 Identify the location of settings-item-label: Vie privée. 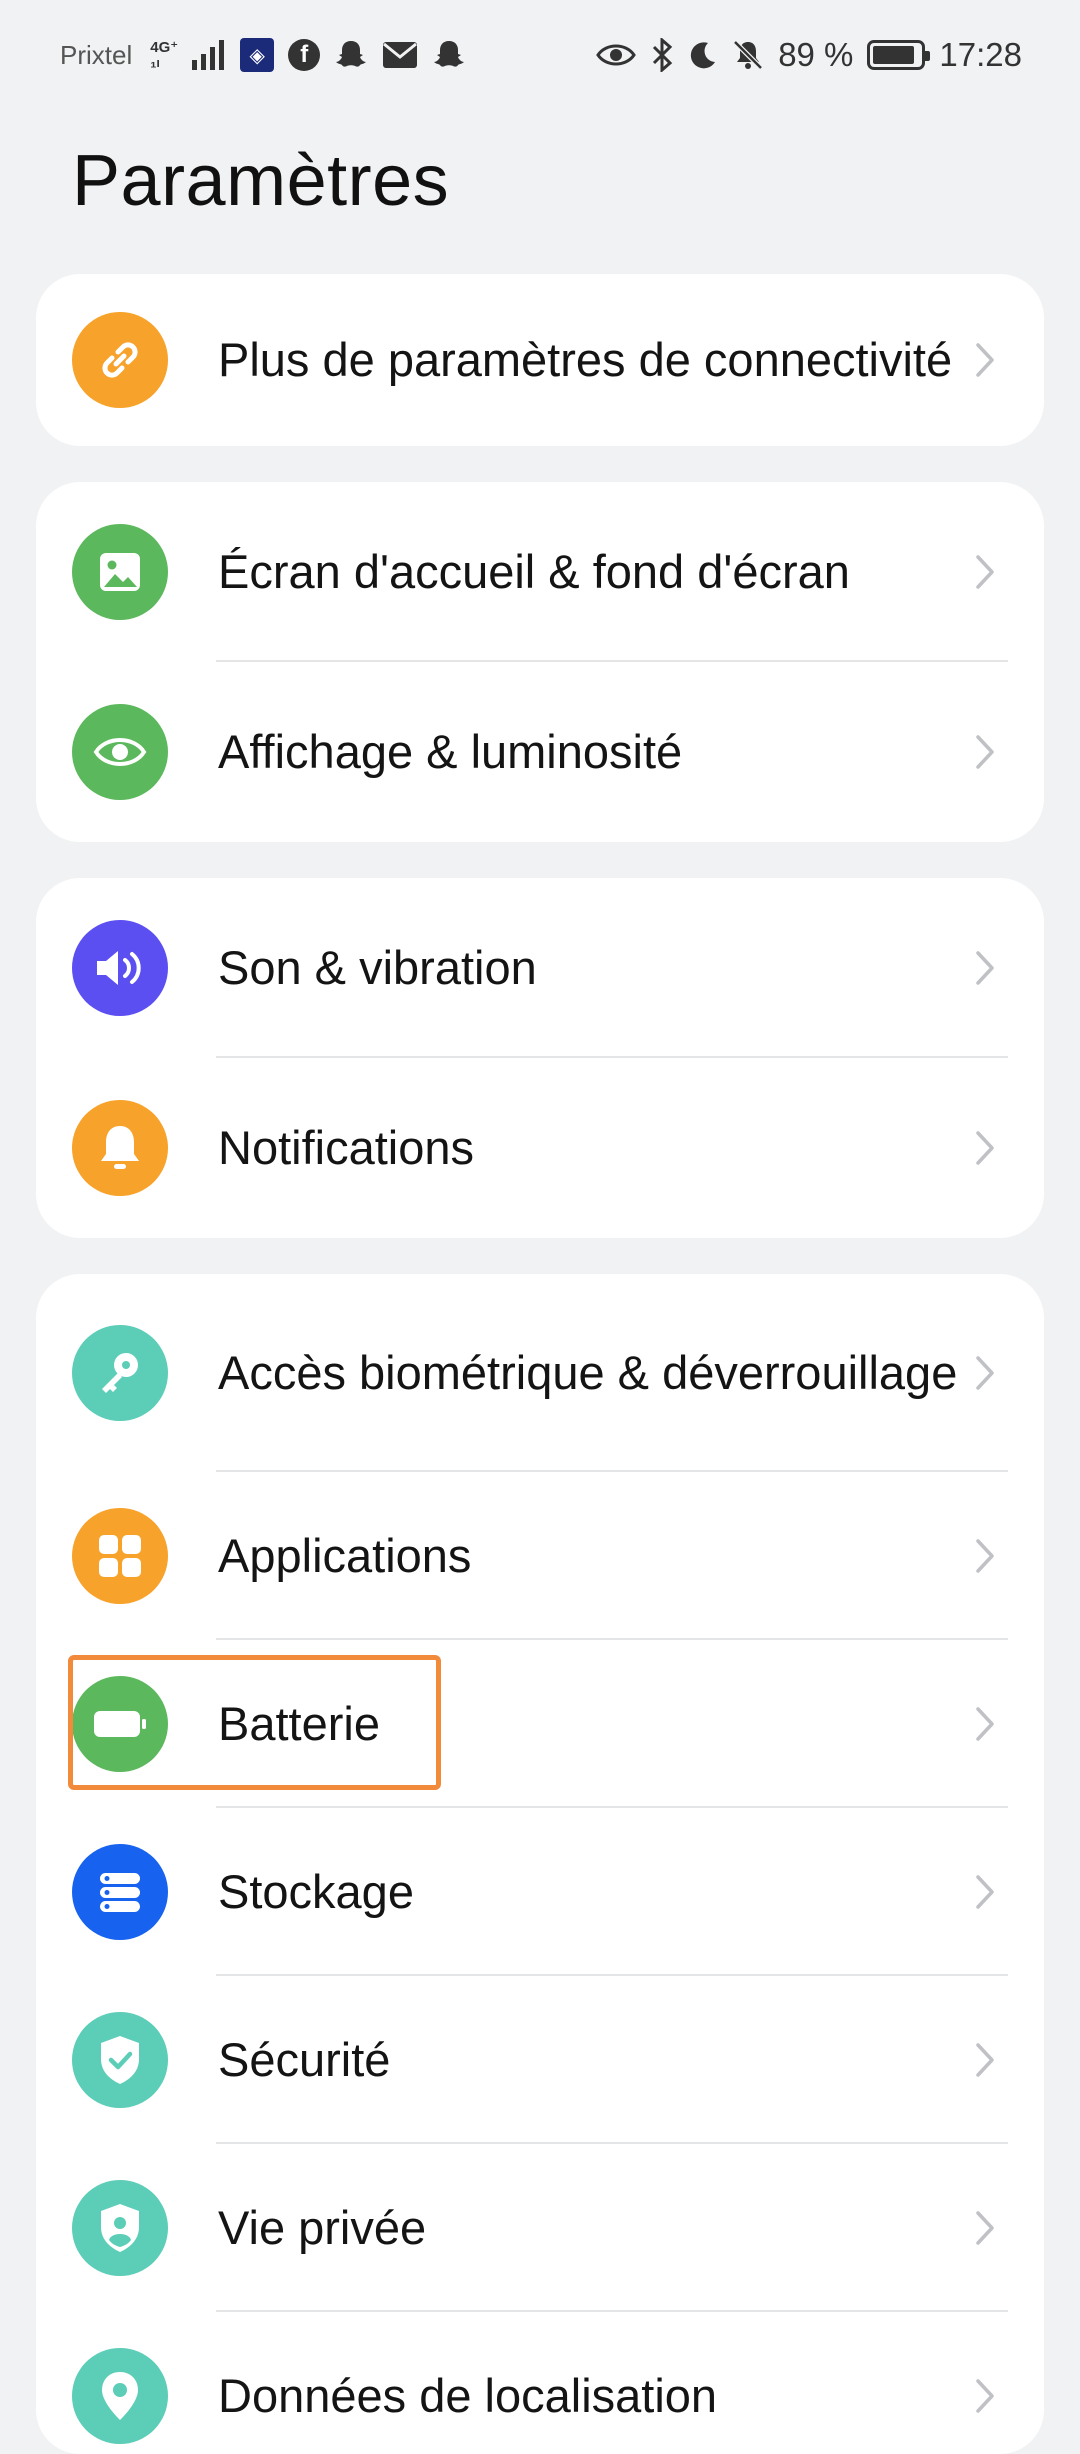
(322, 2227).